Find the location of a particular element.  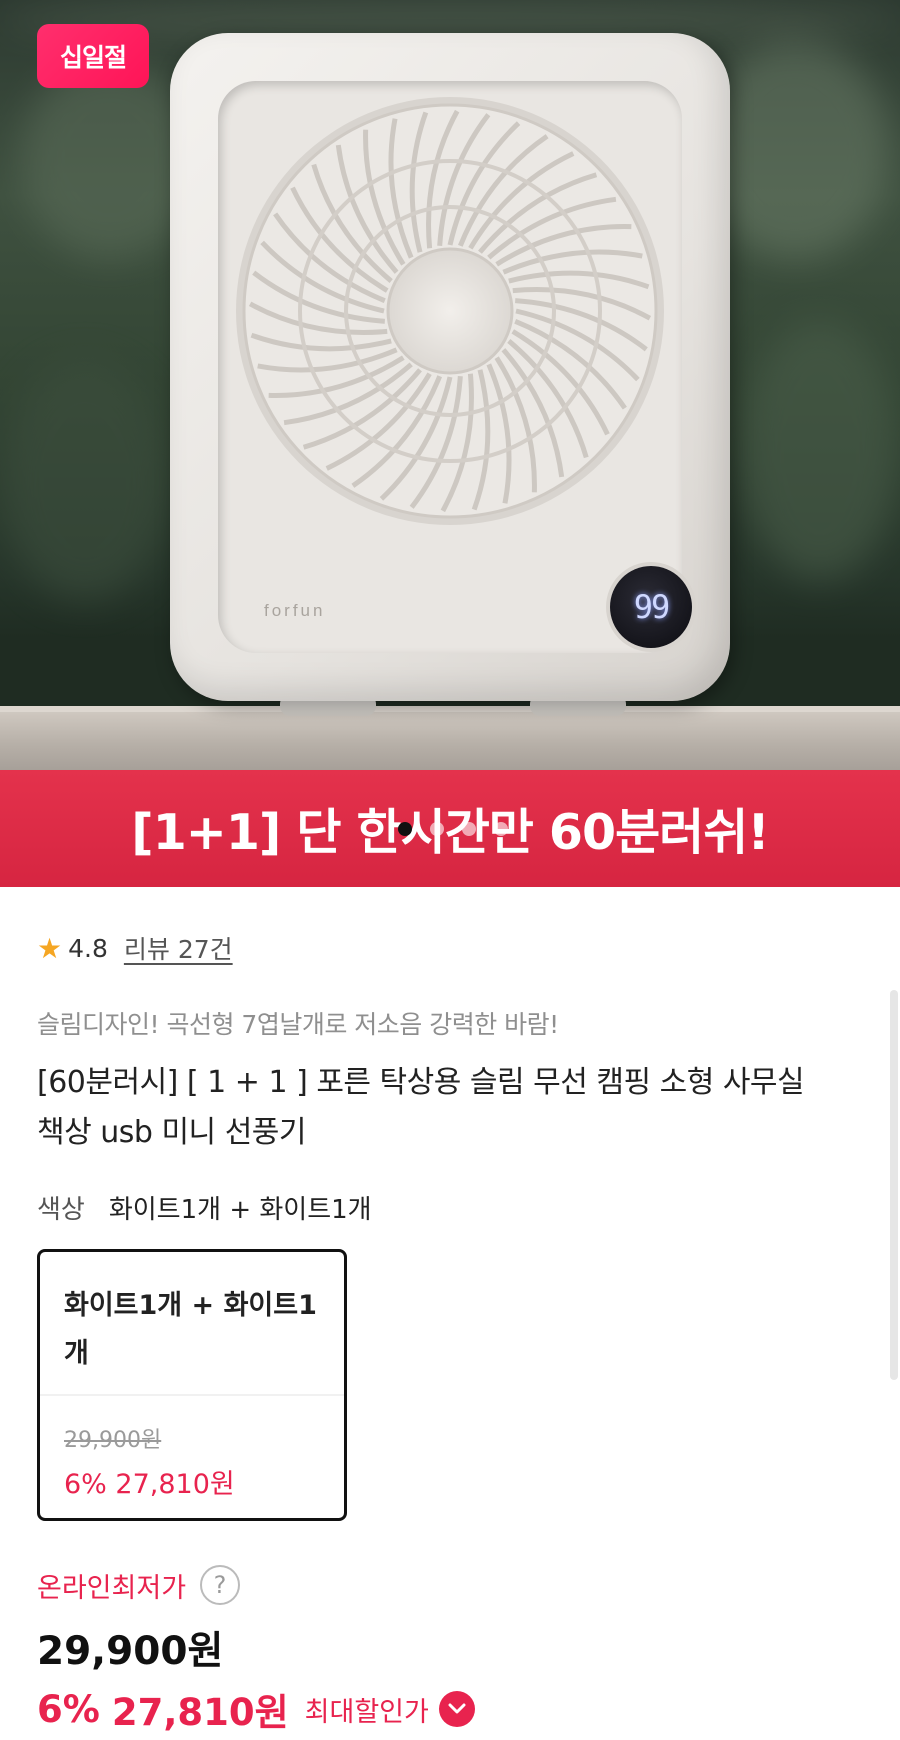

sale-price: 27,810원 is located at coordinates (200, 1712).